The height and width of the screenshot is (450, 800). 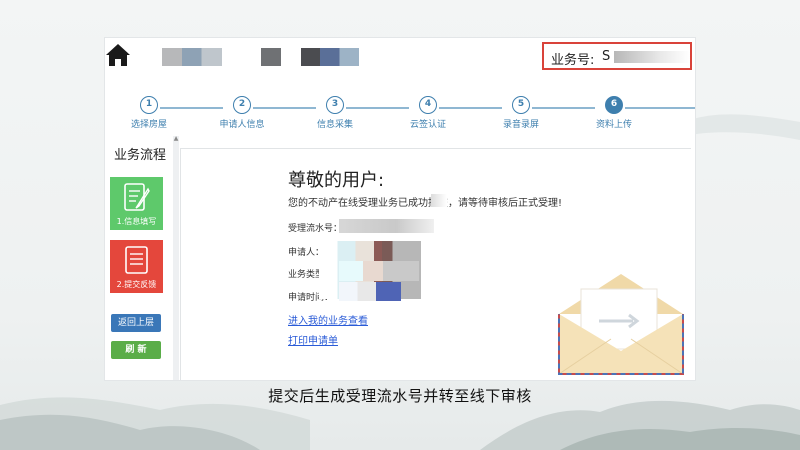 What do you see at coordinates (136, 350) in the screenshot?
I see `refresh-button: 刷 新` at bounding box center [136, 350].